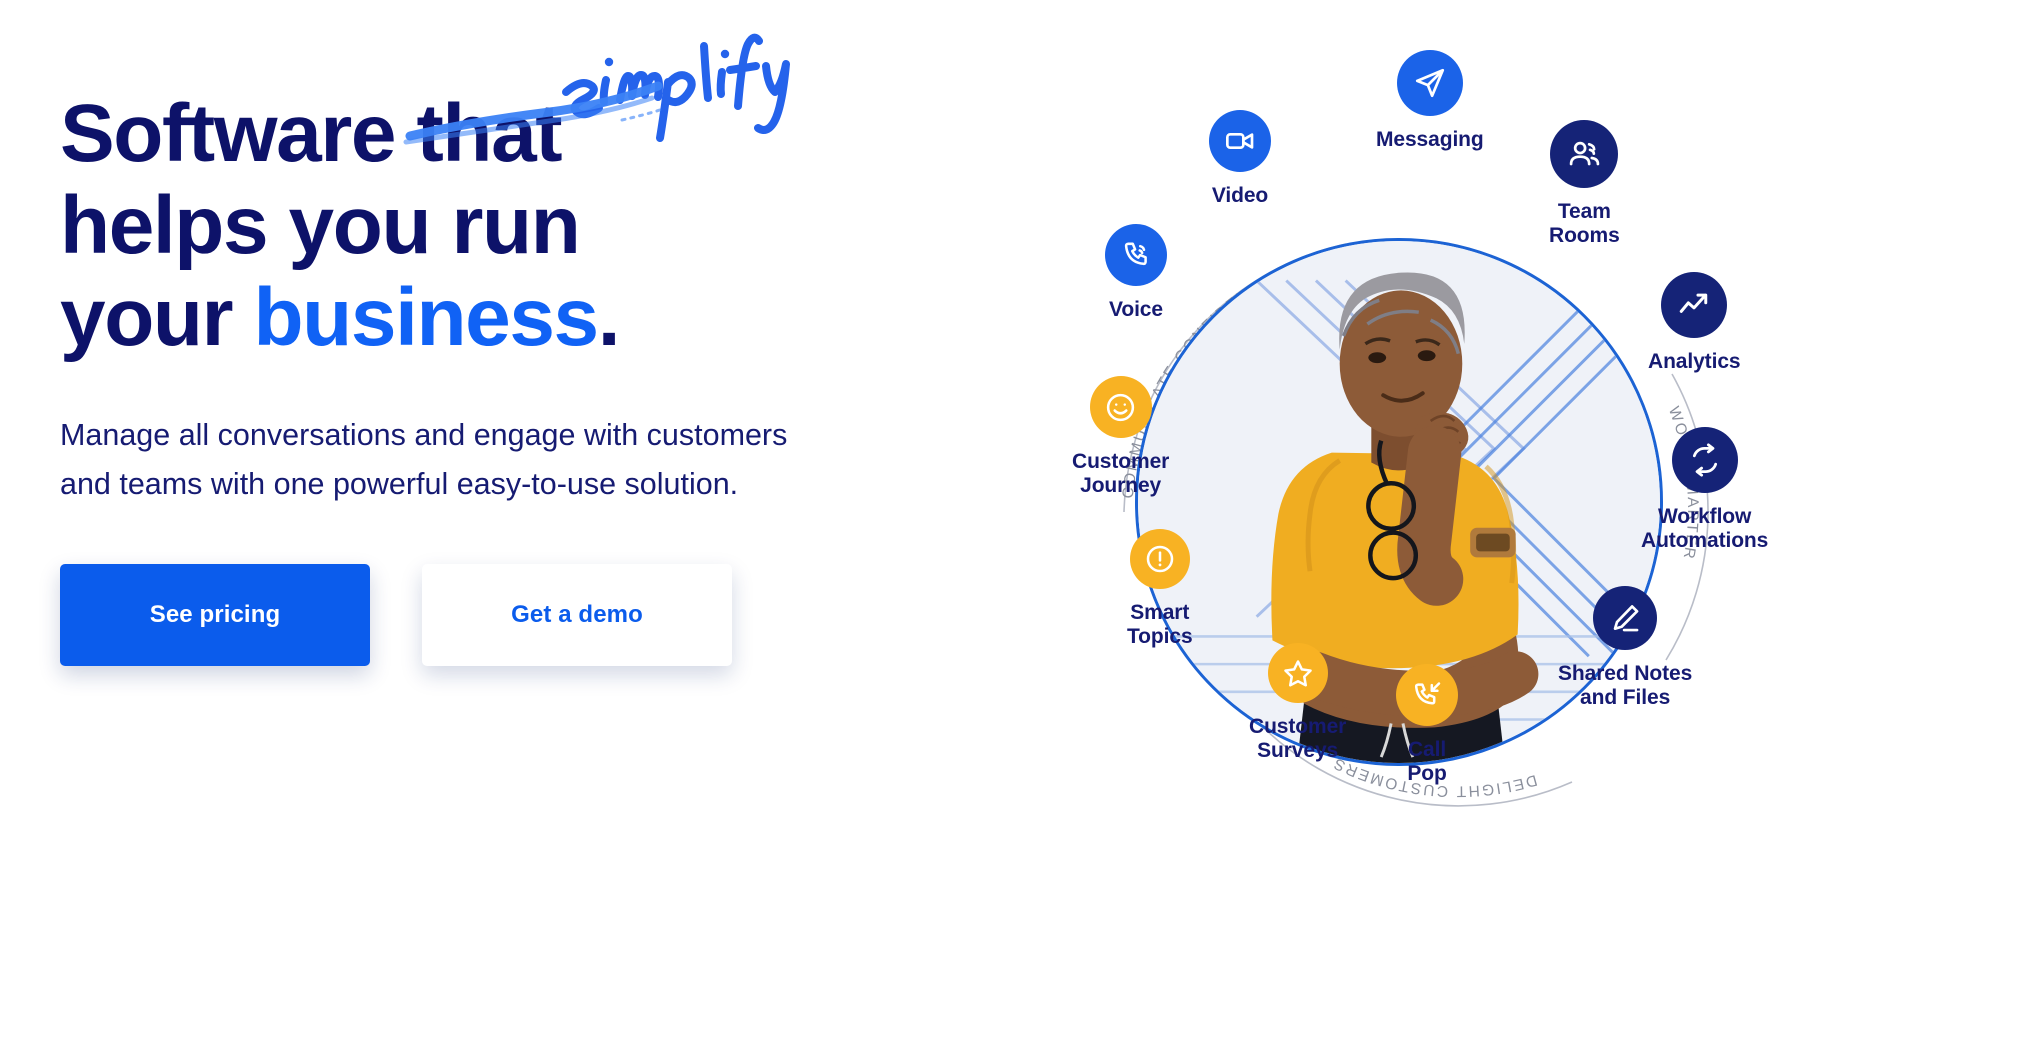  What do you see at coordinates (1136, 255) in the screenshot?
I see `phone-waves-icon` at bounding box center [1136, 255].